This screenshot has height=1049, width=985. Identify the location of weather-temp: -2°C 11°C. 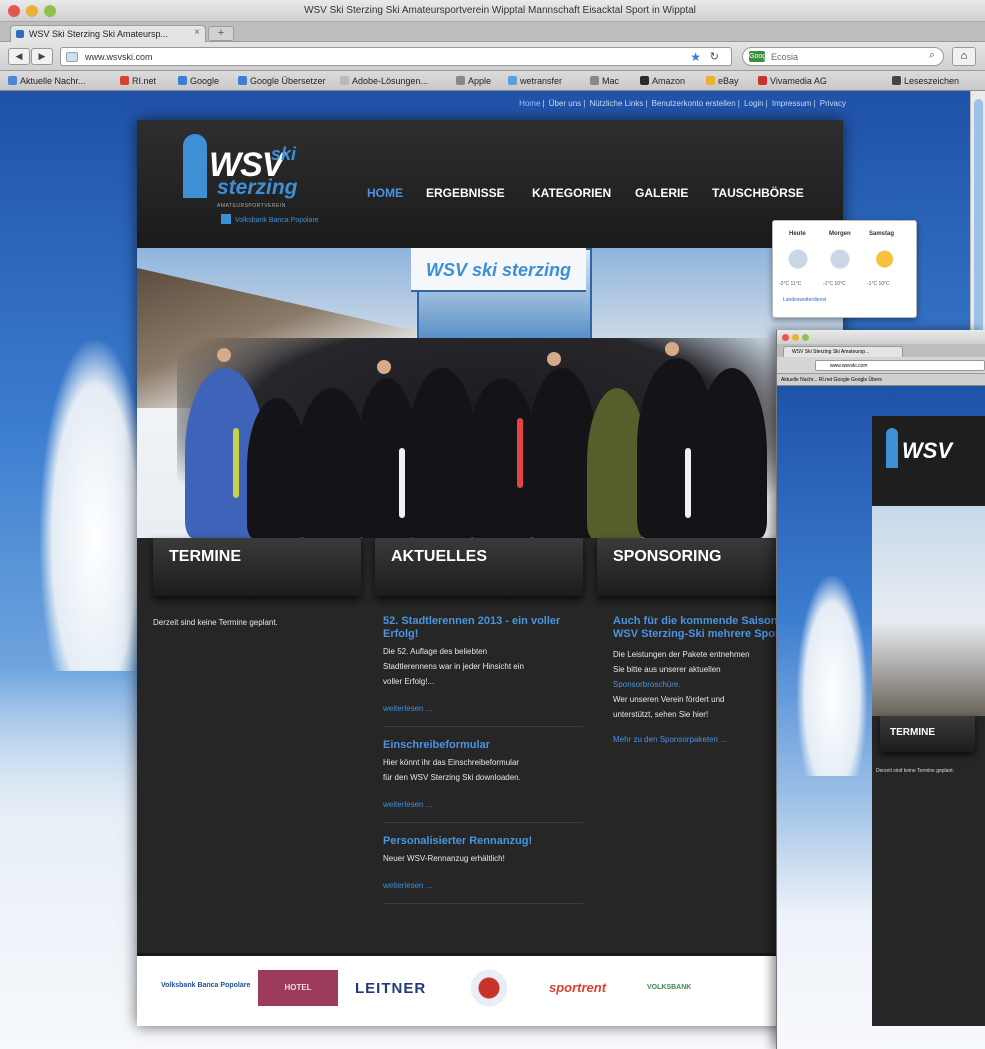
(790, 284).